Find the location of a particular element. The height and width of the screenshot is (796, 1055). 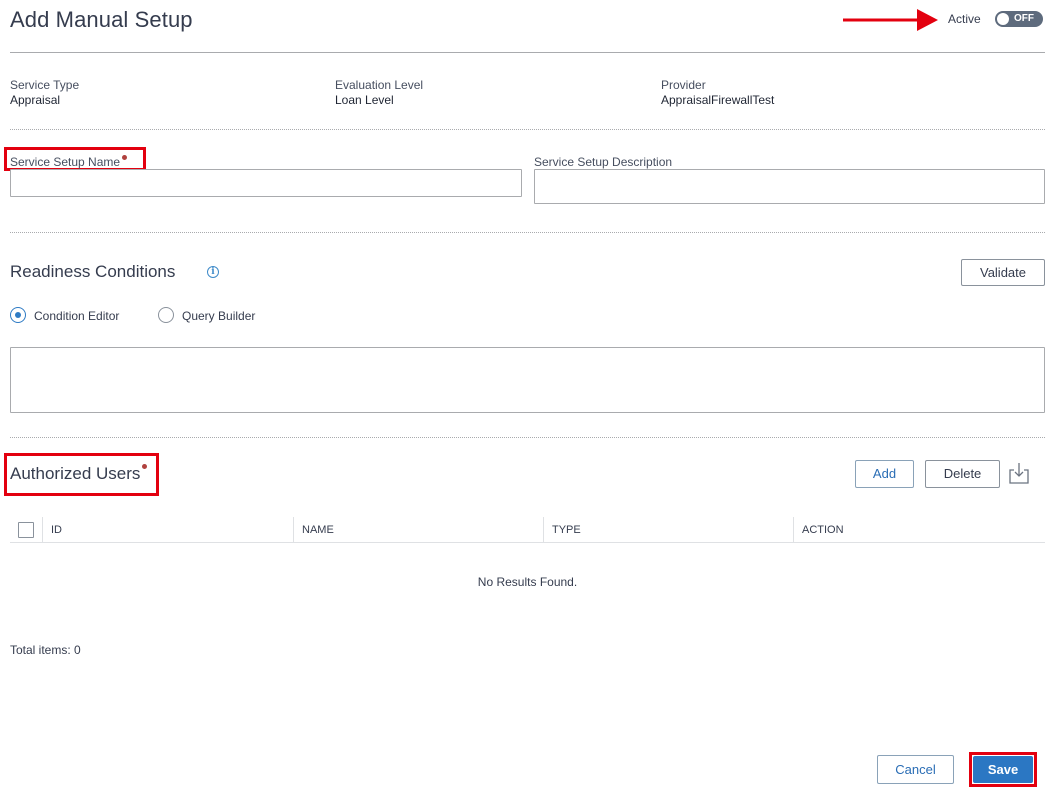

query-builder-label: Query Builder is located at coordinates (218, 316).